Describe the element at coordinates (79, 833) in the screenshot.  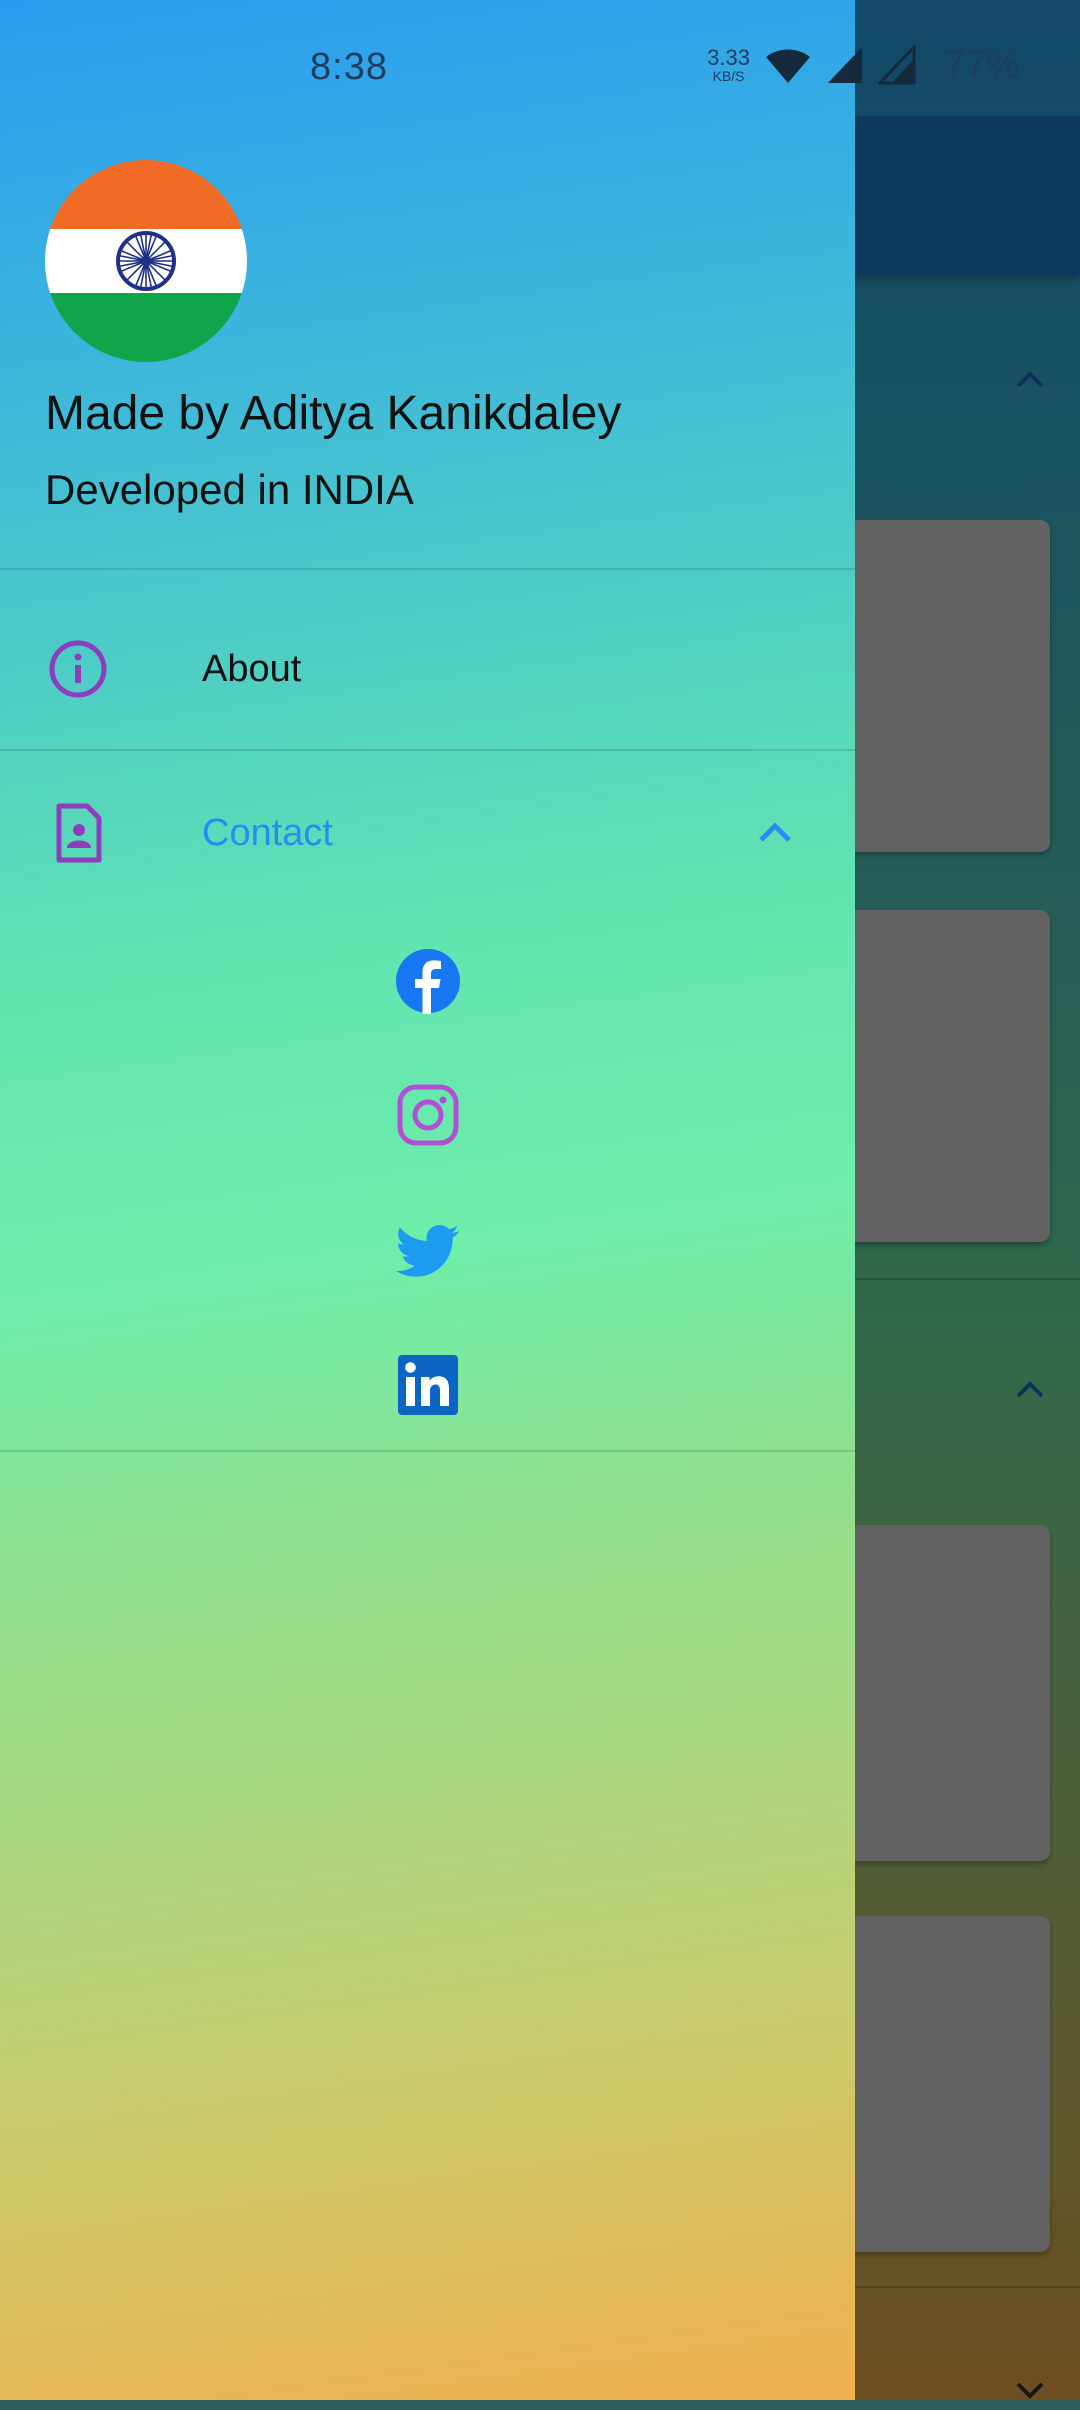
I see `contact-card-icon` at that location.